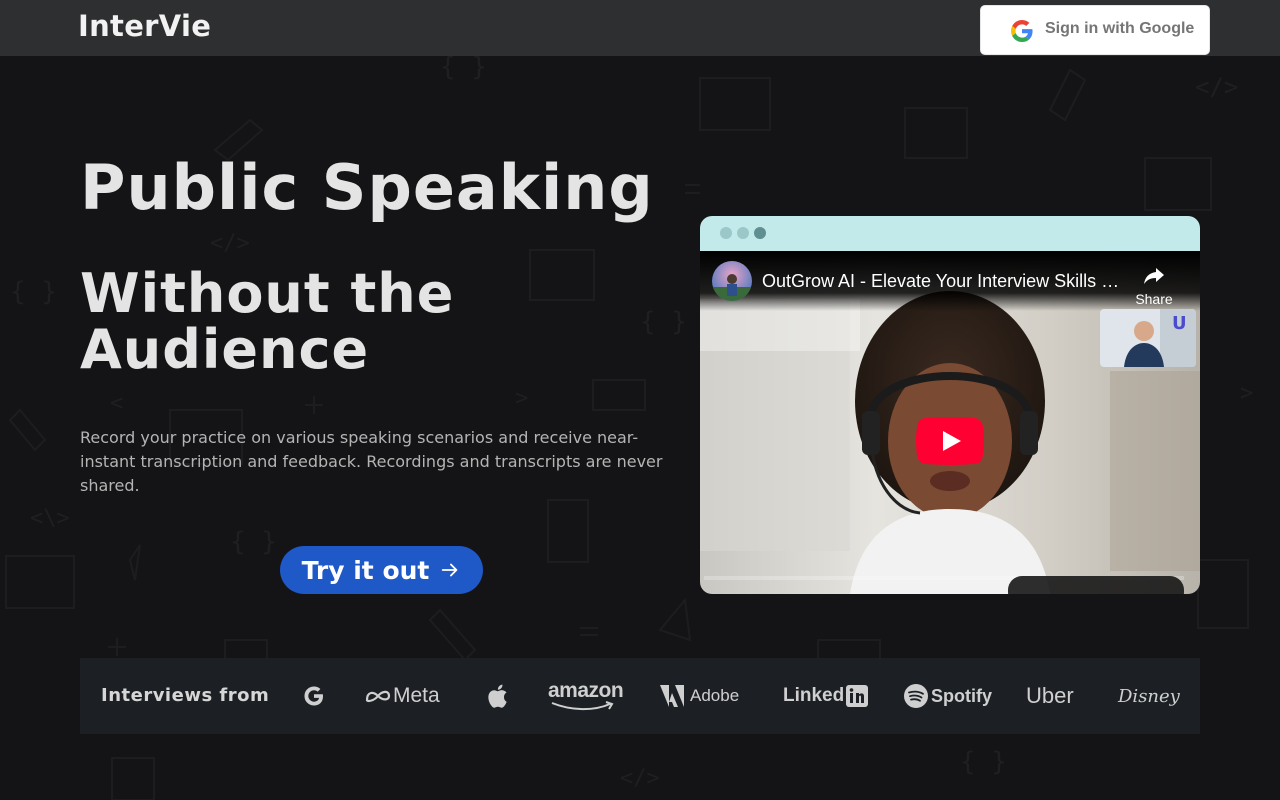 The image size is (1280, 800). Describe the element at coordinates (640, 28) in the screenshot. I see `top-nav: InterVie Sign in with Google` at that location.